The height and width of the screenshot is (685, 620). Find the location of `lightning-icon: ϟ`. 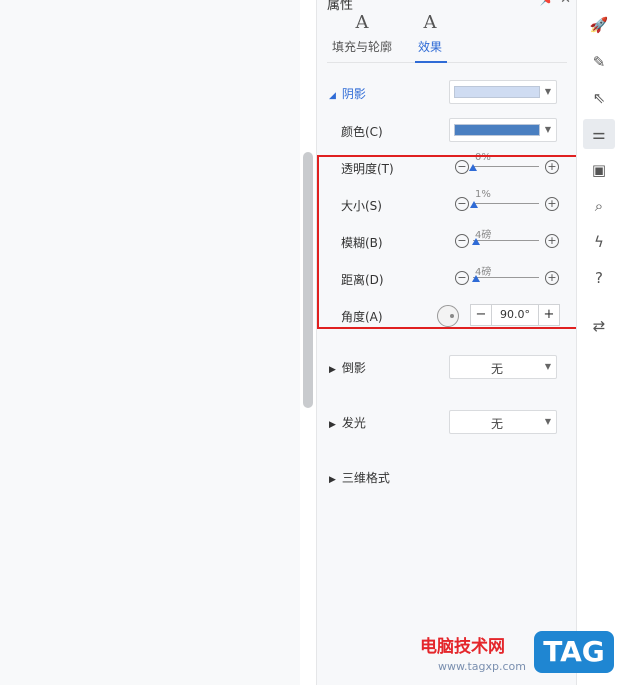

lightning-icon: ϟ is located at coordinates (599, 242).